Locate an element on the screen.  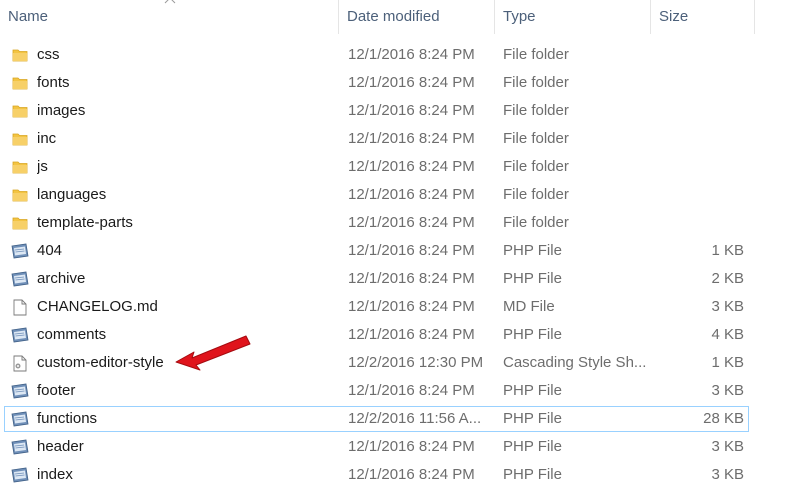
column-header-type: Type is located at coordinates (572, 17).